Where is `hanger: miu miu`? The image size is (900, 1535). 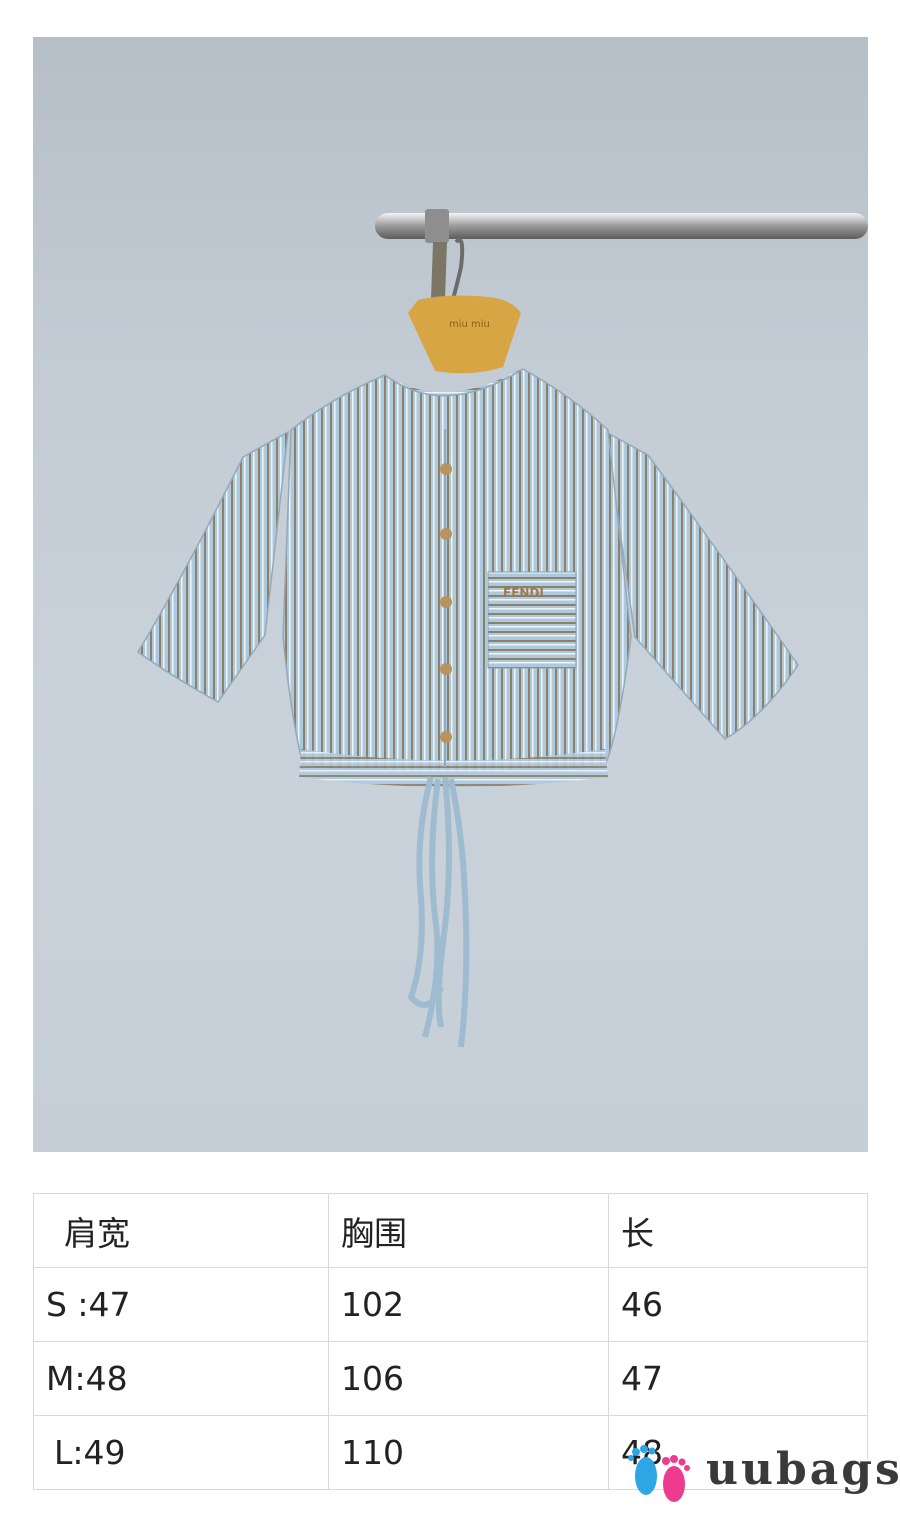 hanger: miu miu is located at coordinates (464, 306).